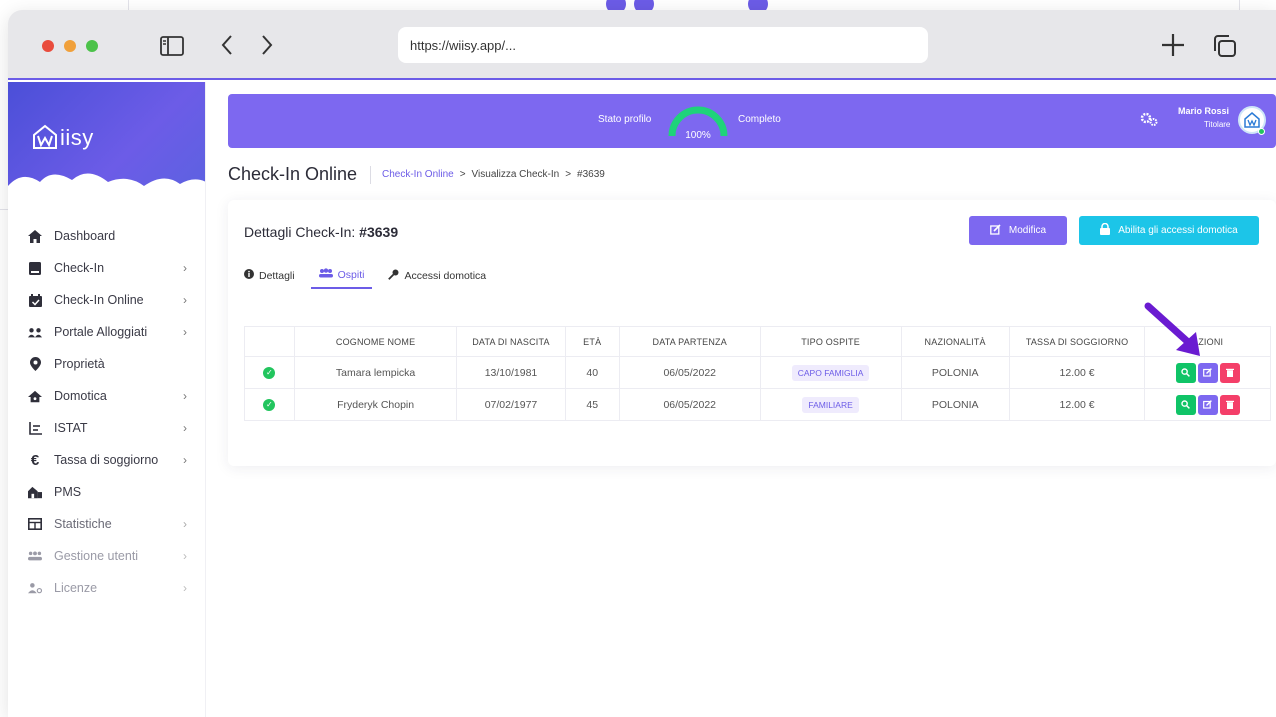 This screenshot has height=717, width=1276. What do you see at coordinates (379, 232) in the screenshot?
I see `check-in-id: #3639` at bounding box center [379, 232].